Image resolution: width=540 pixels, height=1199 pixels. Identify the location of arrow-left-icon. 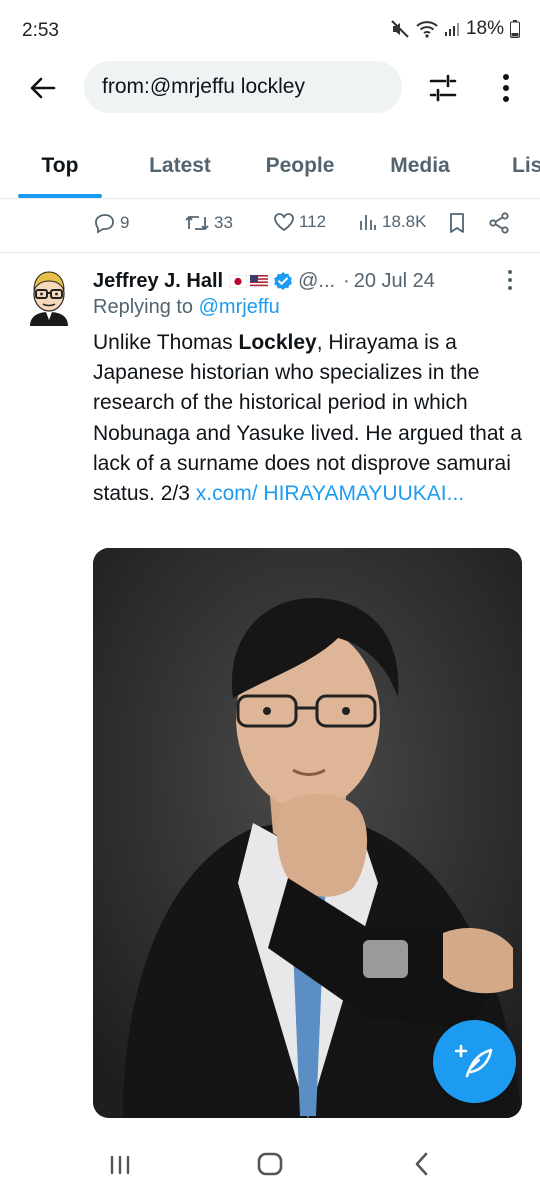
(43, 88).